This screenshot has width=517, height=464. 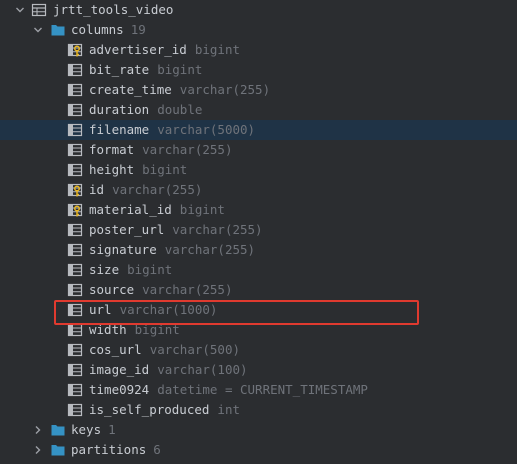 I want to click on column-name: id, so click(x=97, y=189).